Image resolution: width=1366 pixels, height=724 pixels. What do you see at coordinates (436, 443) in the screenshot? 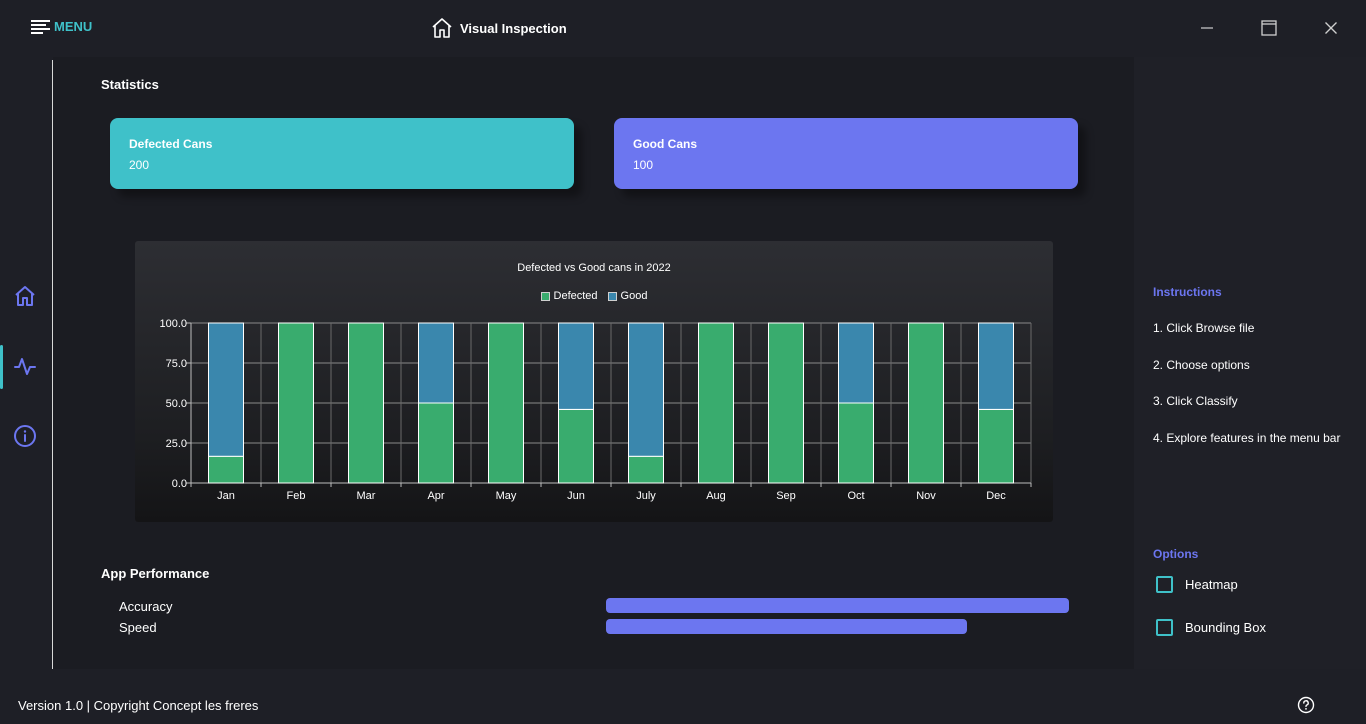
I see `bar-defected-apr` at bounding box center [436, 443].